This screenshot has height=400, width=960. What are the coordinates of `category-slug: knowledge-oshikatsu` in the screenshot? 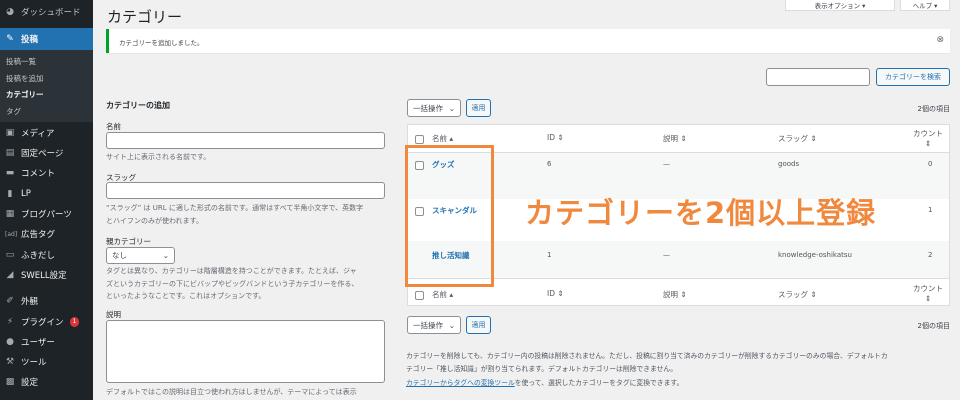 It's located at (815, 255).